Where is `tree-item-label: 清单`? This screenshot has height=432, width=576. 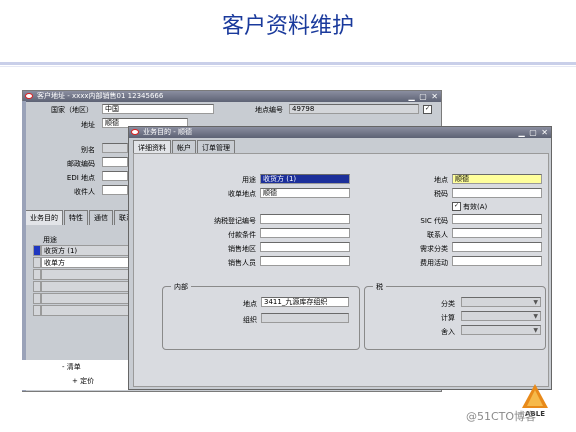 tree-item-label: 清单 is located at coordinates (73, 367).